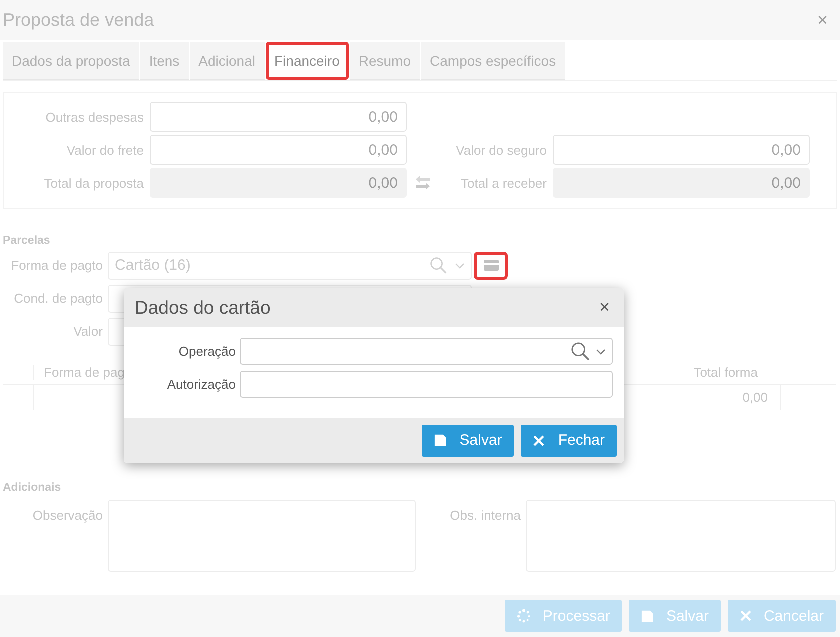 The width and height of the screenshot is (840, 637). I want to click on table-cell-text: 0,00, so click(755, 397).